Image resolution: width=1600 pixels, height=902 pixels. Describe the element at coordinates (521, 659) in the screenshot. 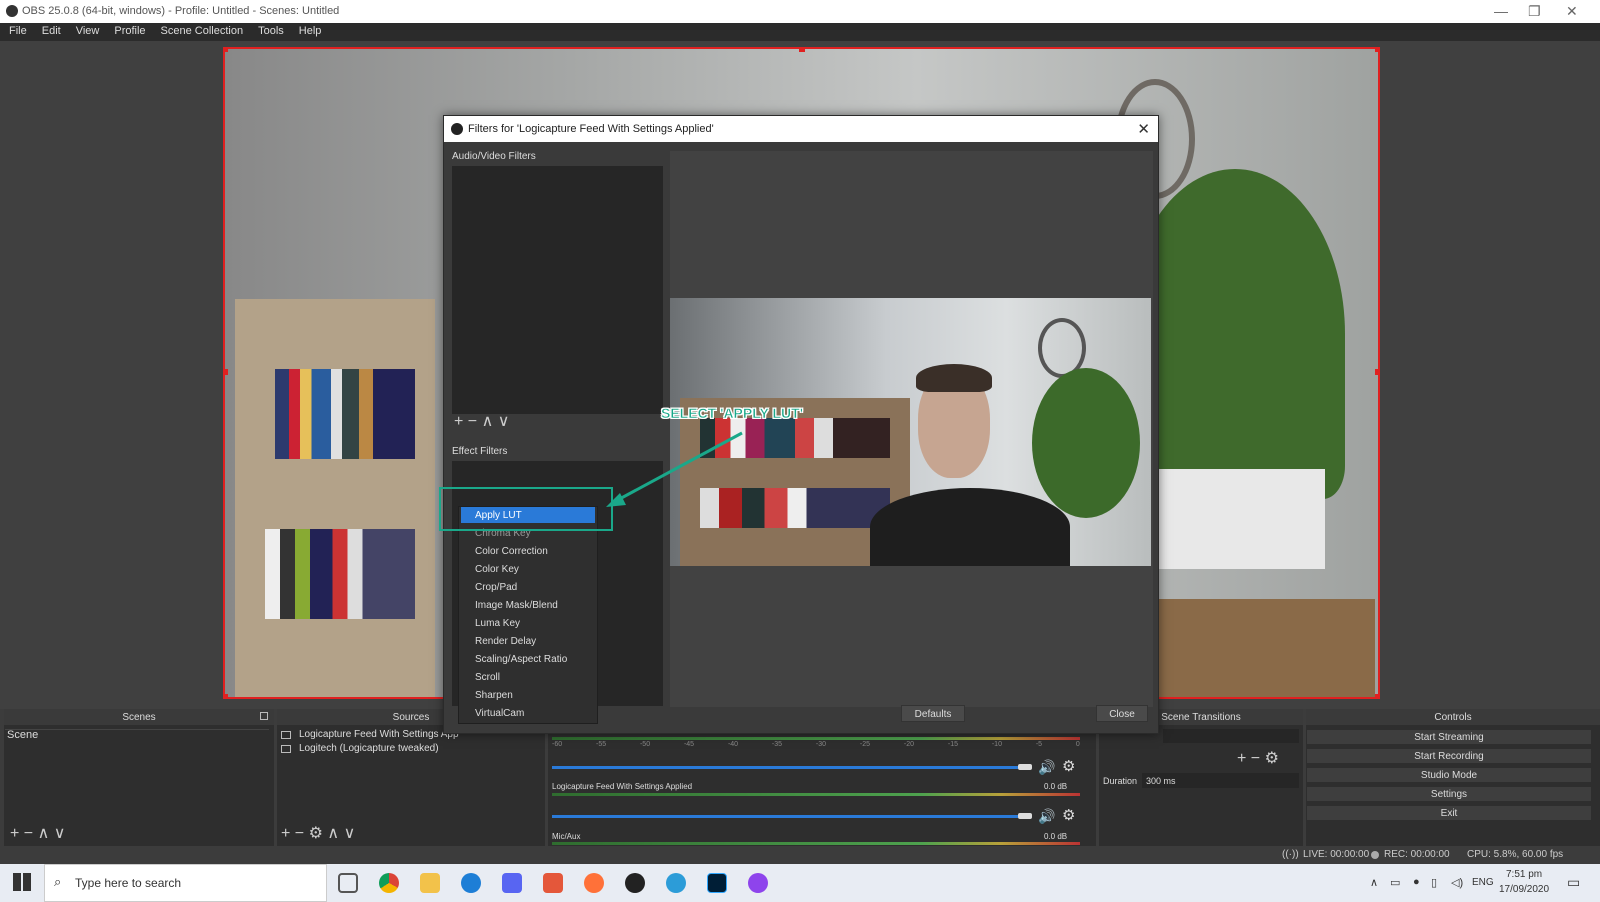

I see `menu-item-scaling-aspect-ratio: Scaling/Aspect Ratio` at that location.